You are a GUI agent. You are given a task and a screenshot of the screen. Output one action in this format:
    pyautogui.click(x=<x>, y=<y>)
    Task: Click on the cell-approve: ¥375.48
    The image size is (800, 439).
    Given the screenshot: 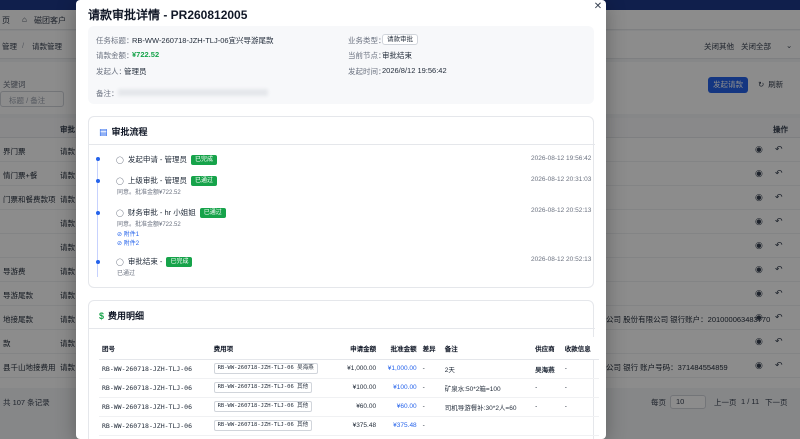 What is the action you would take?
    pyautogui.click(x=399, y=426)
    